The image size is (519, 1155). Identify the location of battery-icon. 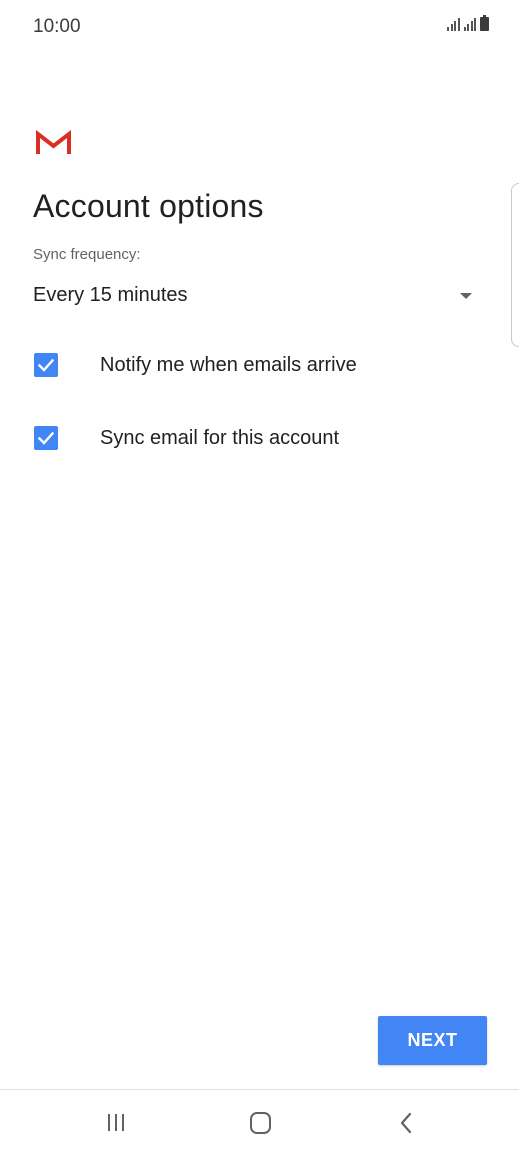
(484, 23).